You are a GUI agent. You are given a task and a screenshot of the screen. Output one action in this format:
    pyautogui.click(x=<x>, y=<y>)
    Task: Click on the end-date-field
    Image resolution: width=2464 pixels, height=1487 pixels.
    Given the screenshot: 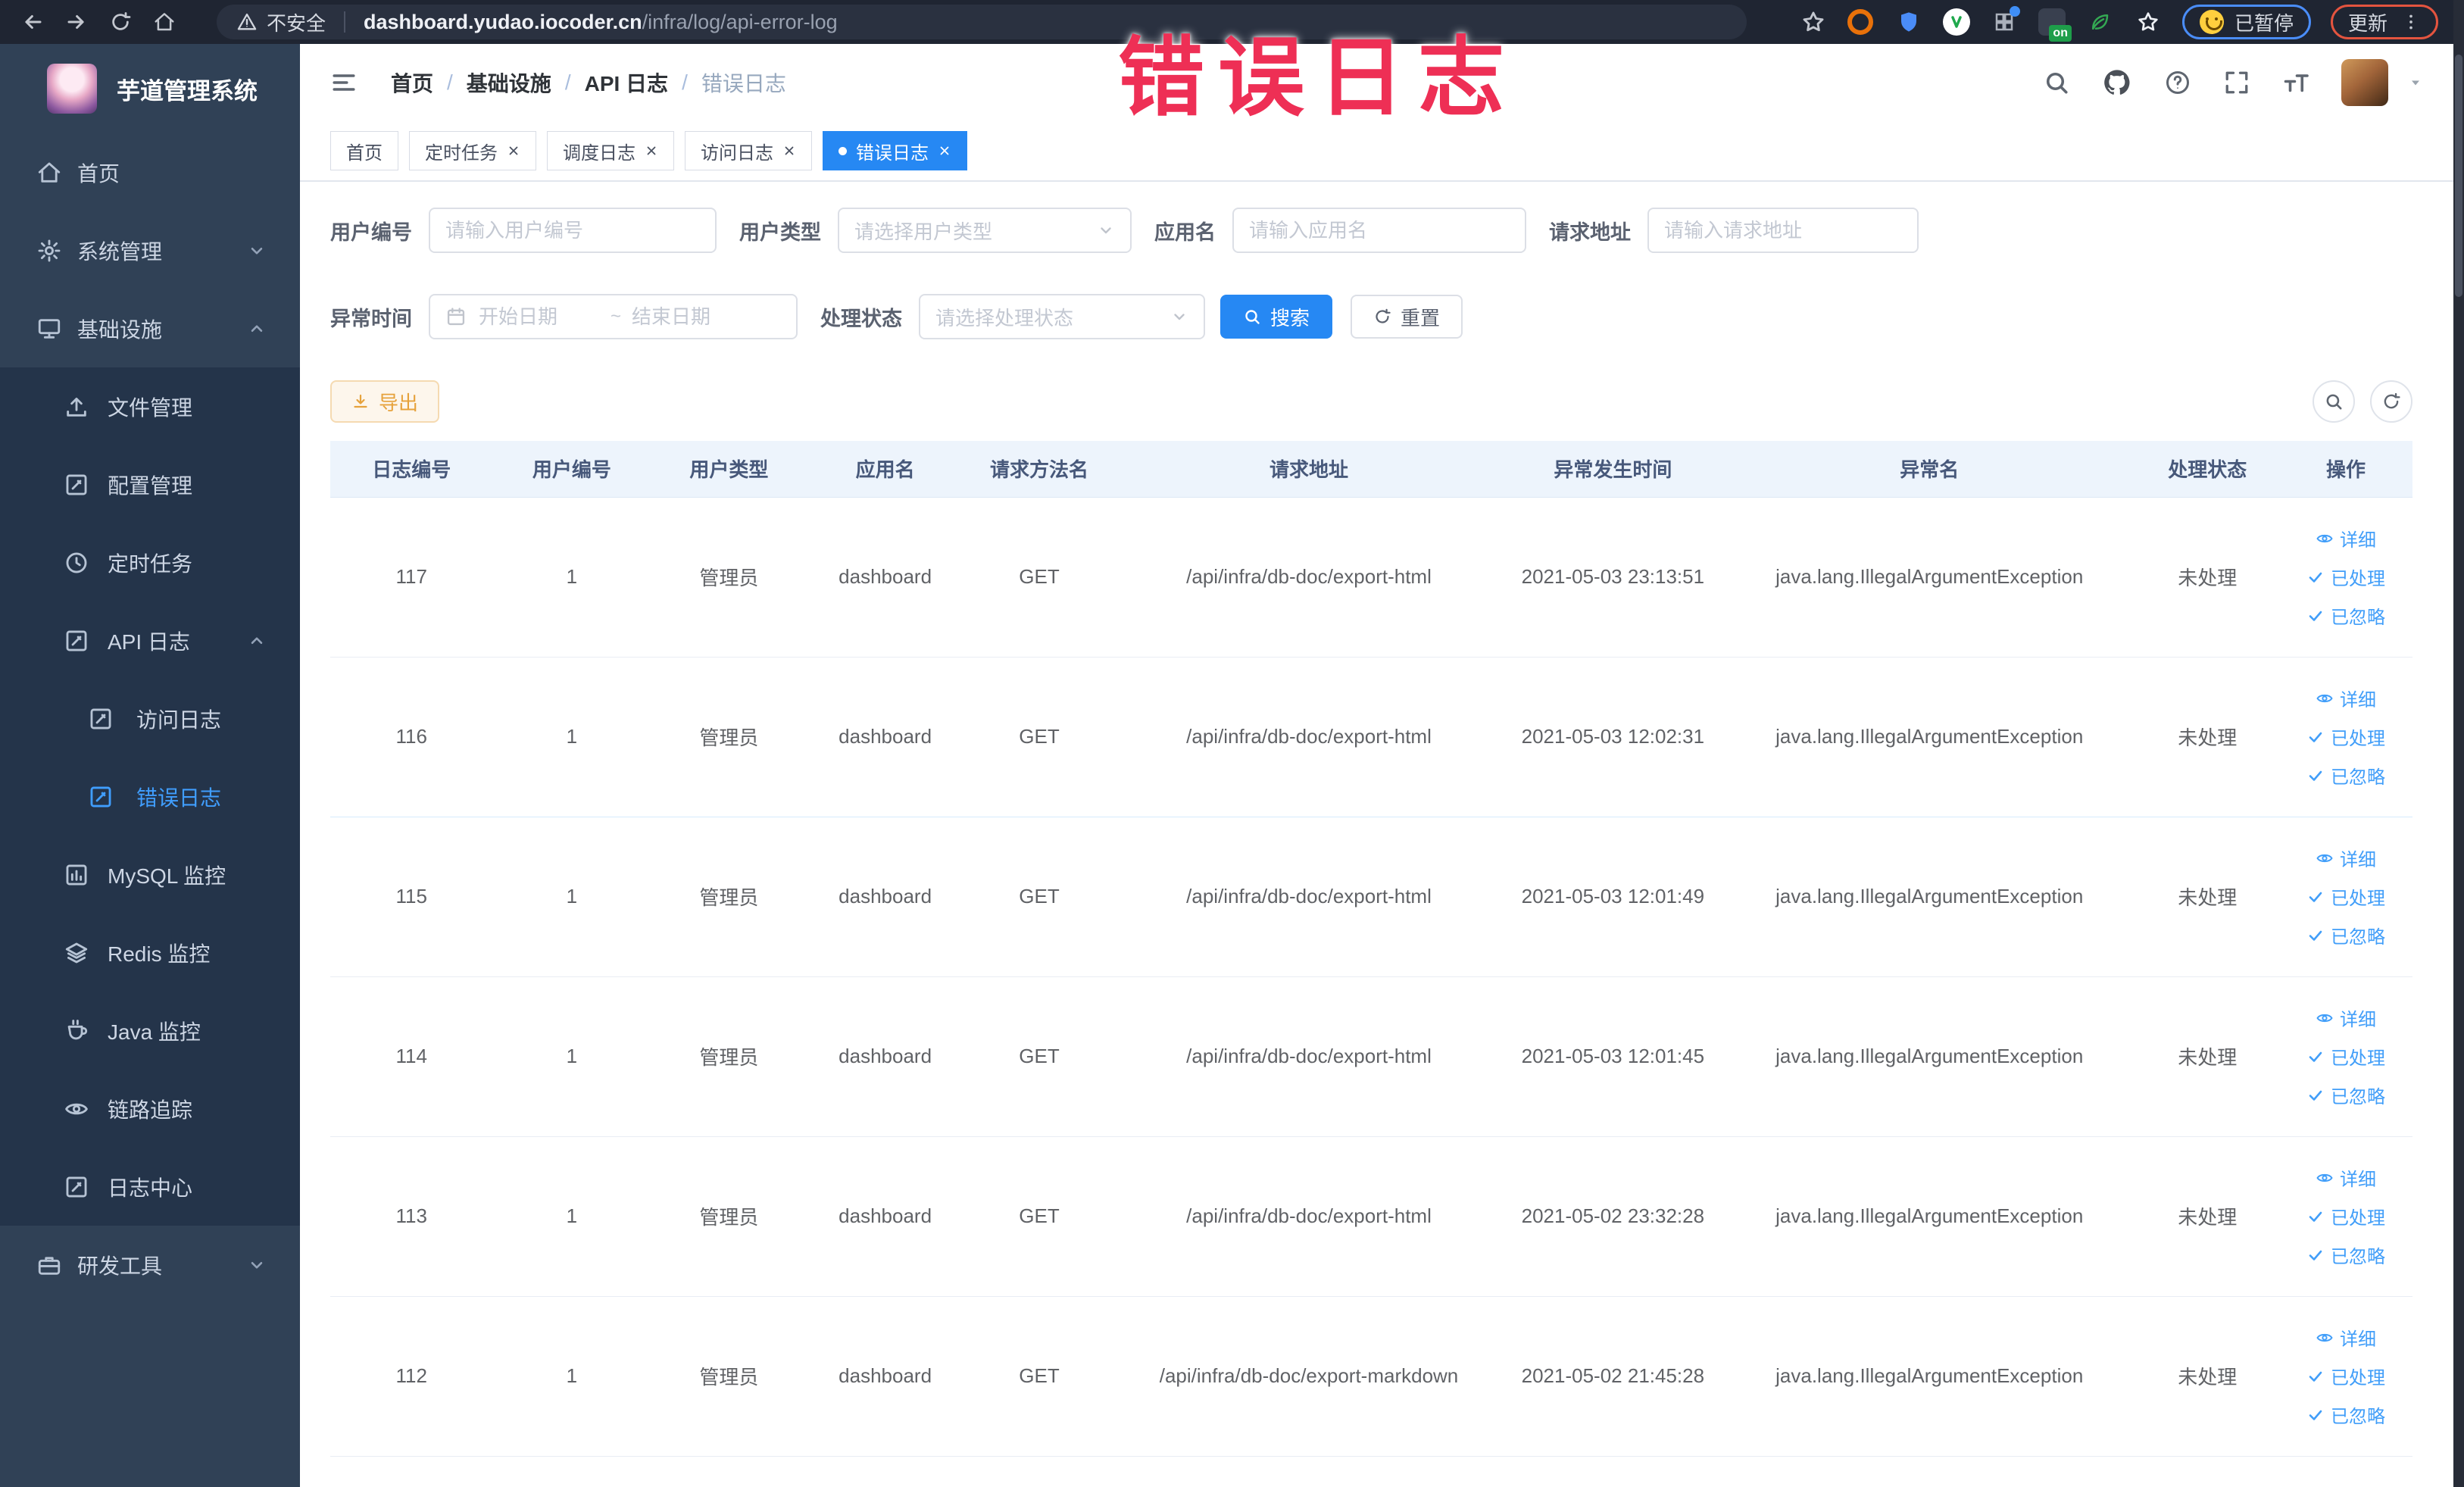 What is the action you would take?
    pyautogui.click(x=693, y=317)
    